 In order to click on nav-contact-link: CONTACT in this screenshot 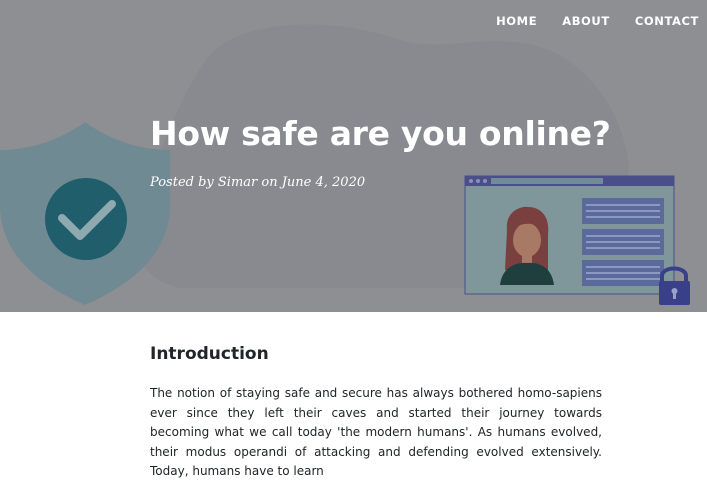, I will do `click(654, 21)`.